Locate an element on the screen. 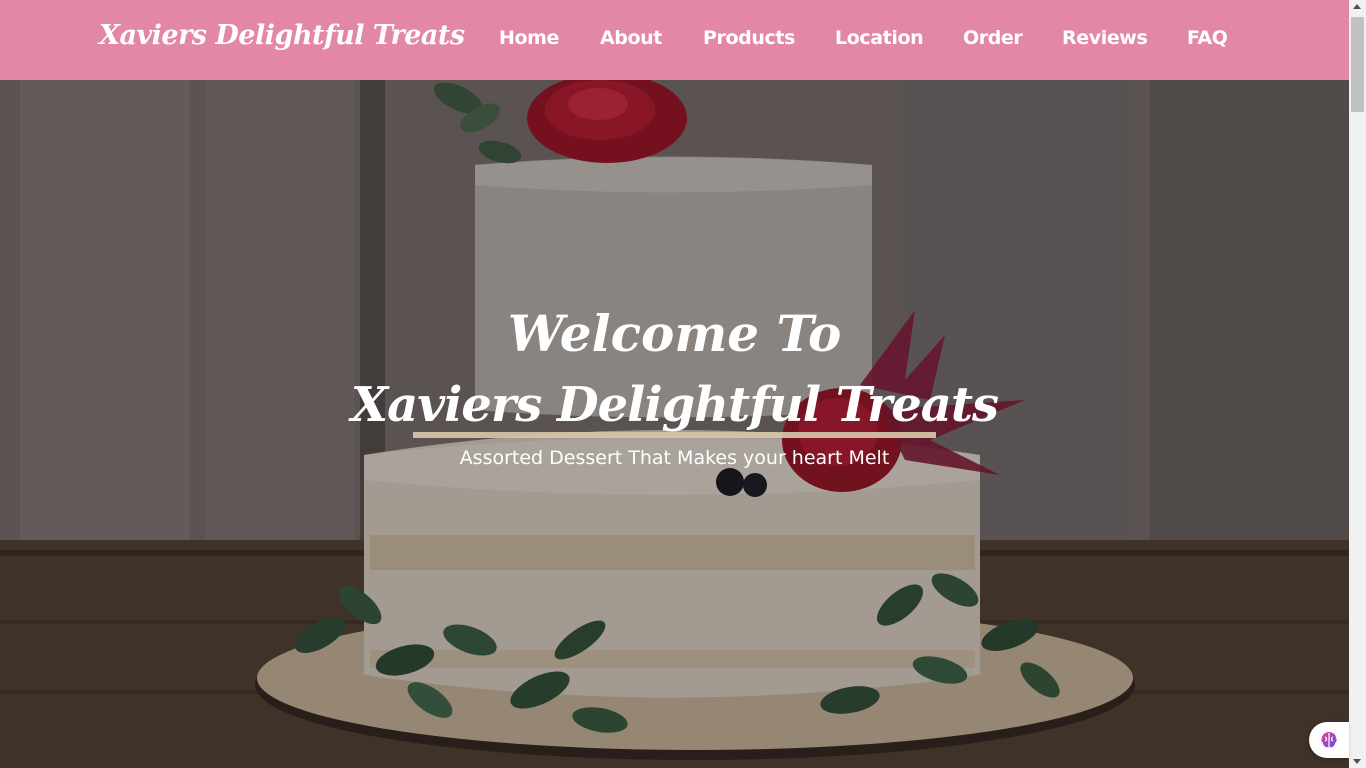  page-scrollbar is located at coordinates (1357, 384).